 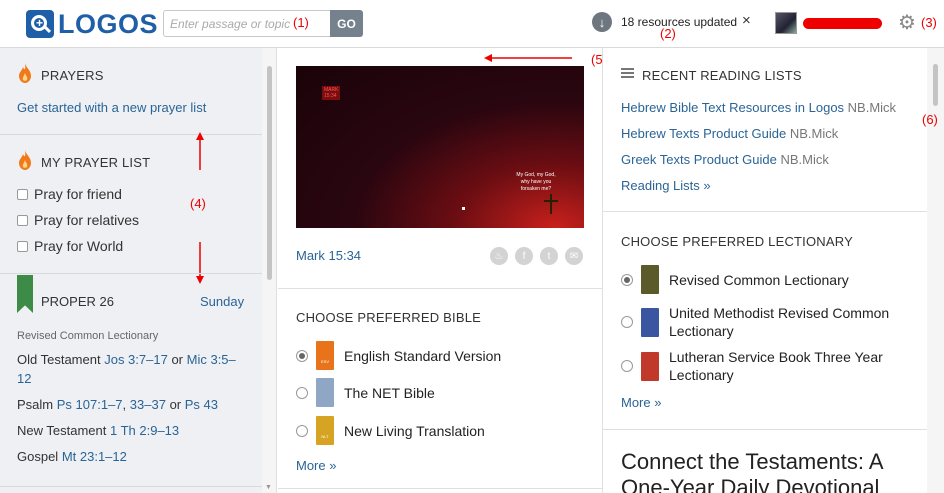 What do you see at coordinates (40, 24) in the screenshot?
I see `logo-icon: +` at bounding box center [40, 24].